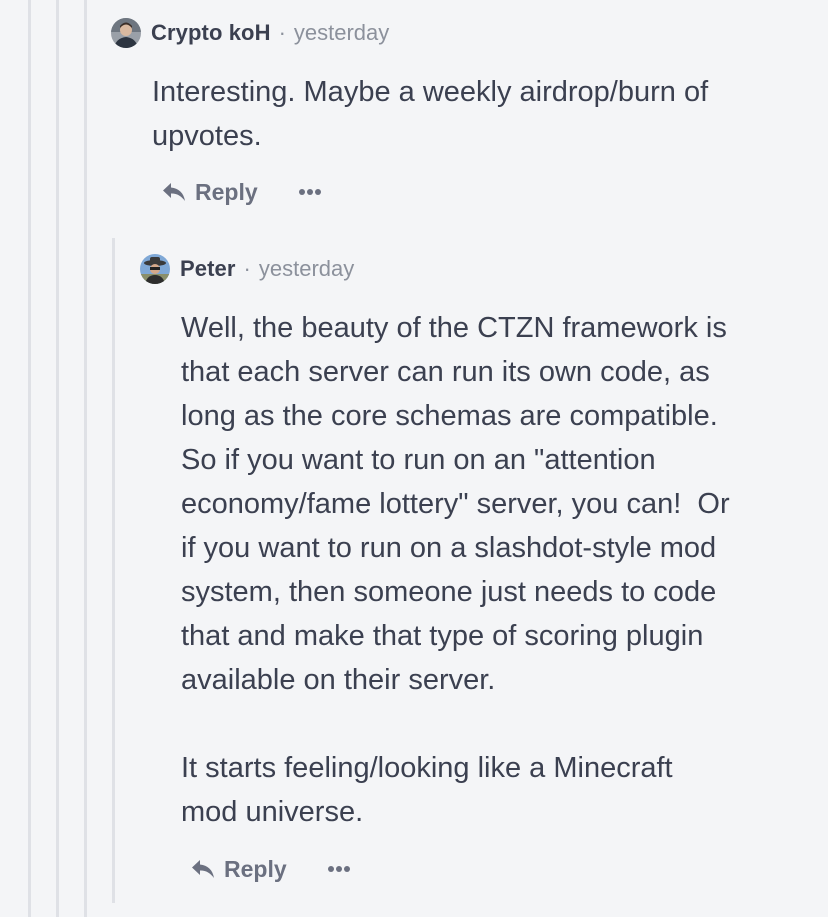 The width and height of the screenshot is (828, 917). What do you see at coordinates (208, 269) in the screenshot?
I see `author-name: Peter` at bounding box center [208, 269].